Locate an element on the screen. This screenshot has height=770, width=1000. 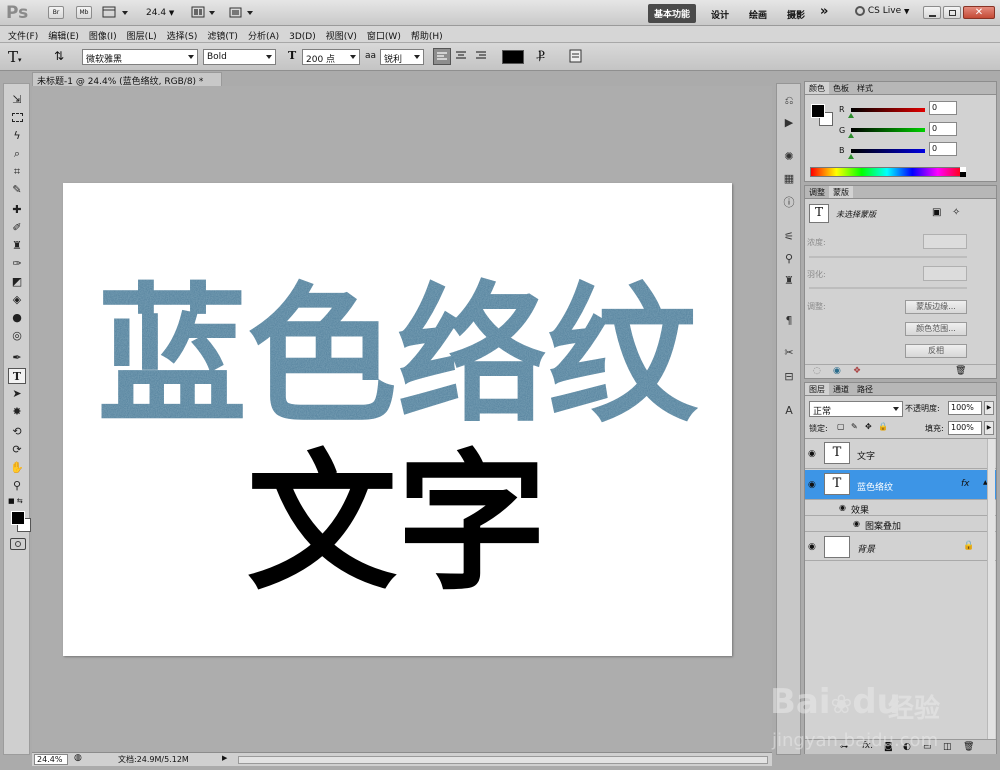
menu-file: 文件(F) is located at coordinates (21, 34).